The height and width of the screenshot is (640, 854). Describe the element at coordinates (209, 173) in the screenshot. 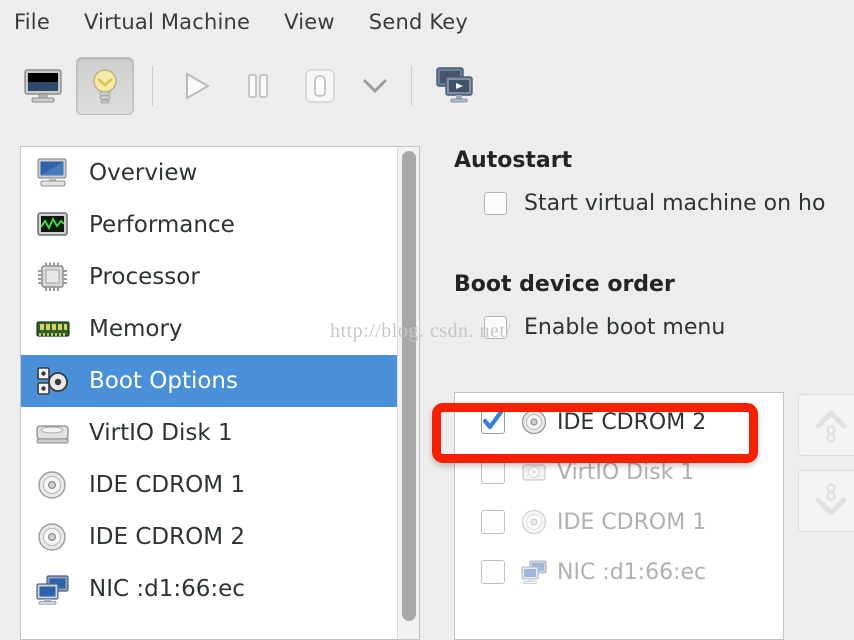

I see `hw-item-overview: Overview` at that location.